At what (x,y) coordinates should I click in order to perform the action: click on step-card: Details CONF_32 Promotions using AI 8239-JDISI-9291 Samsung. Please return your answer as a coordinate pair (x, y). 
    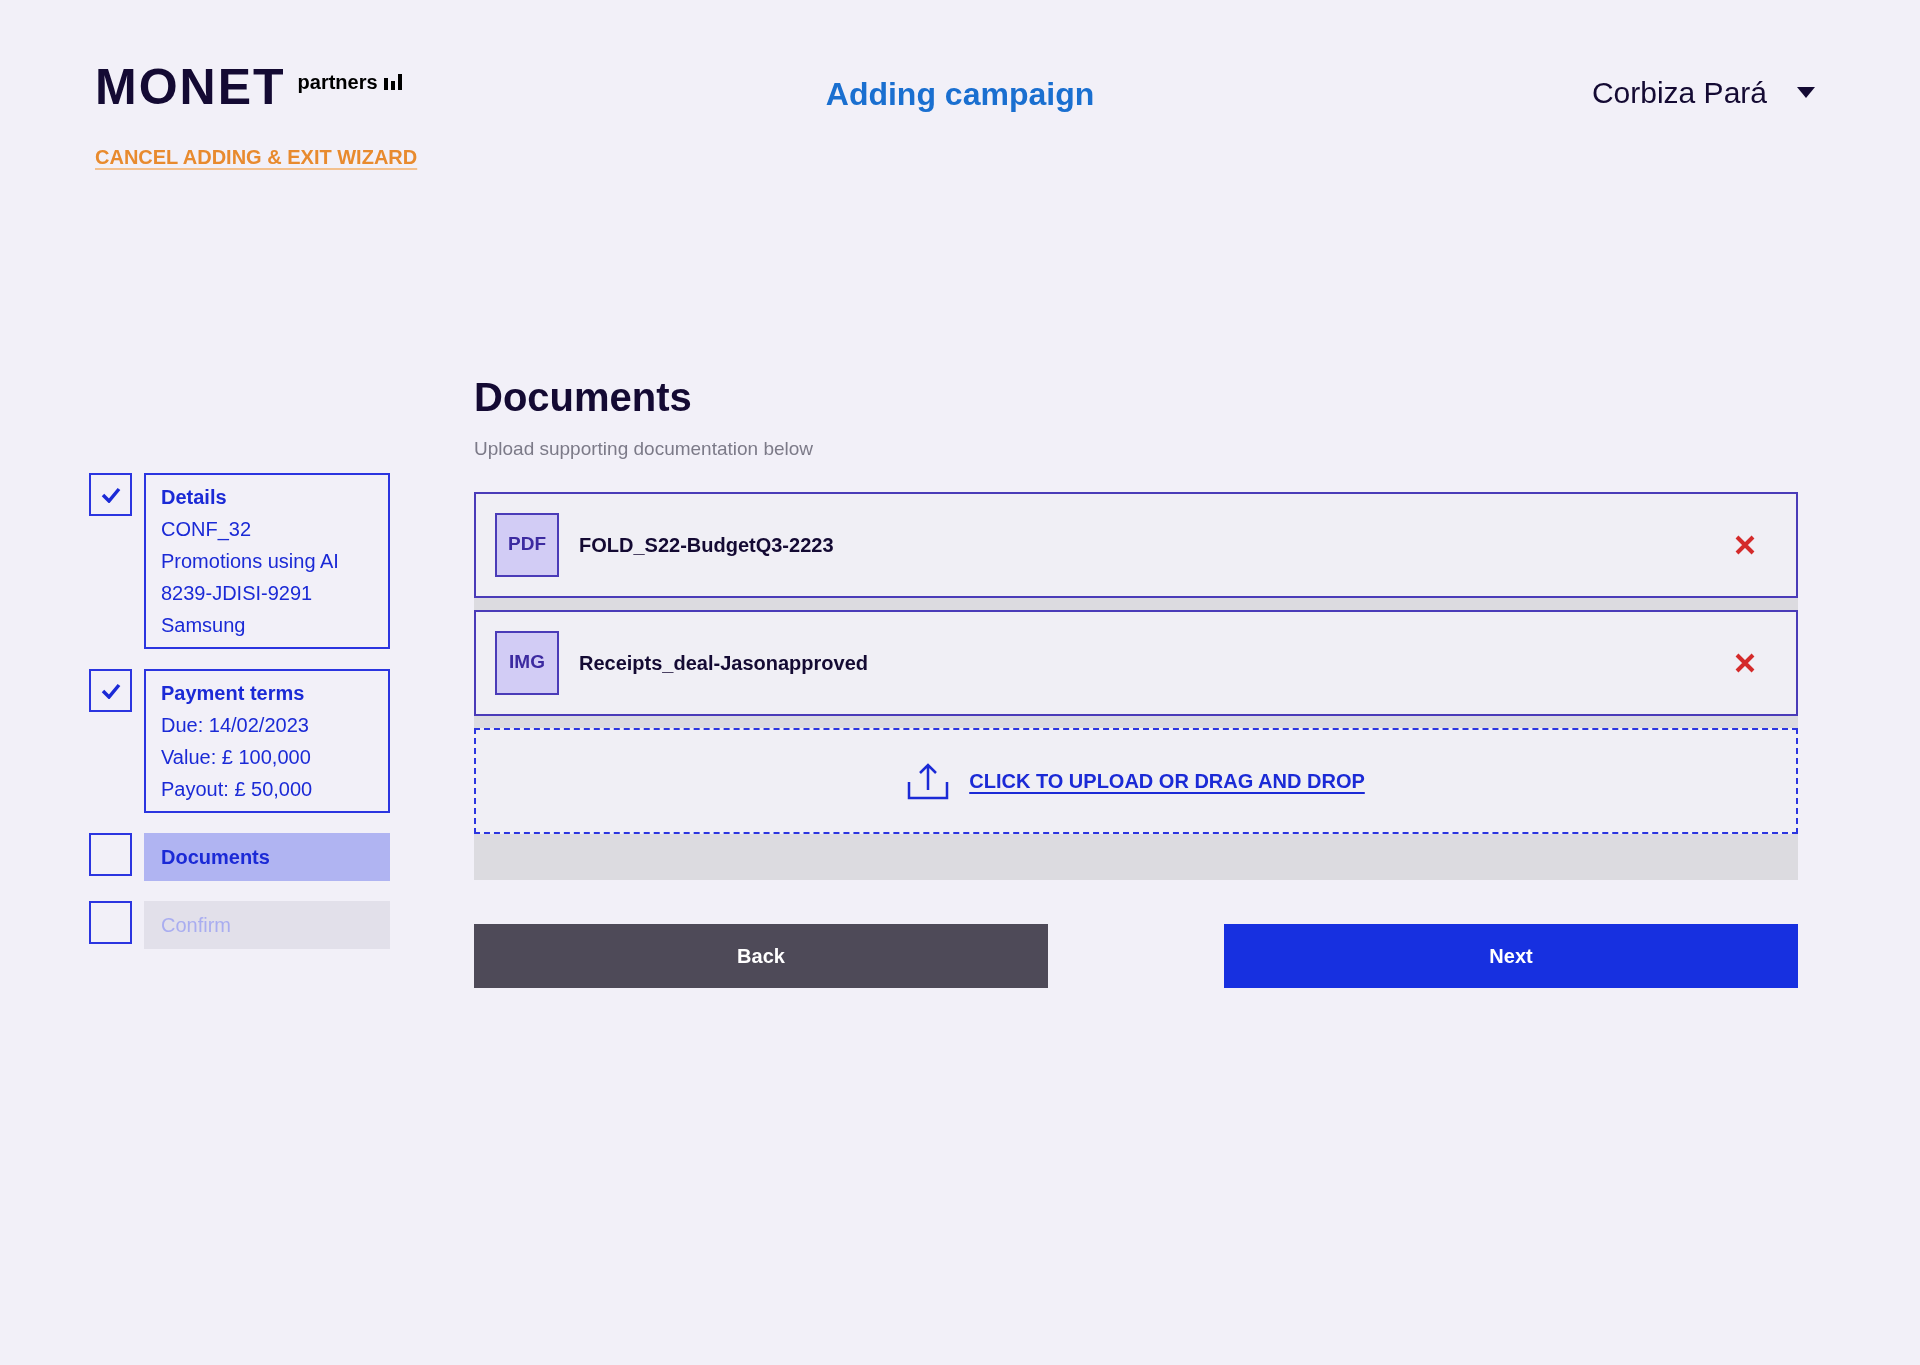
    Looking at the image, I should click on (267, 561).